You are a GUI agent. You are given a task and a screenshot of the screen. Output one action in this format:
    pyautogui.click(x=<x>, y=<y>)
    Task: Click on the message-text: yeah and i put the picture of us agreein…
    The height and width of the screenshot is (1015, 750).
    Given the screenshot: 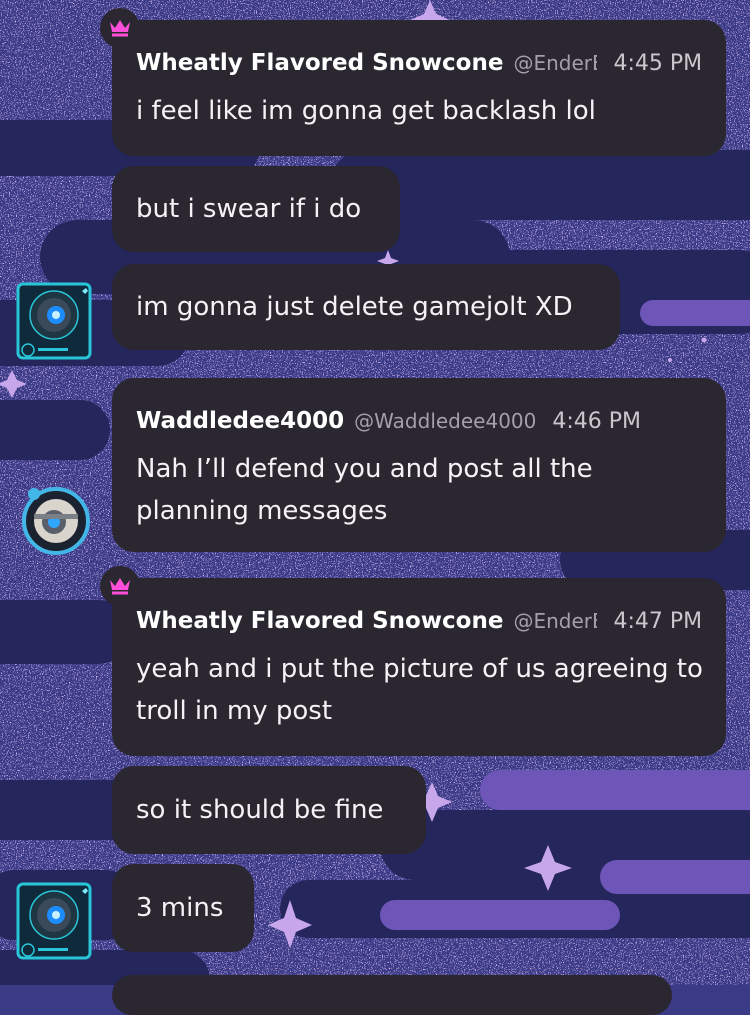 What is the action you would take?
    pyautogui.click(x=419, y=690)
    